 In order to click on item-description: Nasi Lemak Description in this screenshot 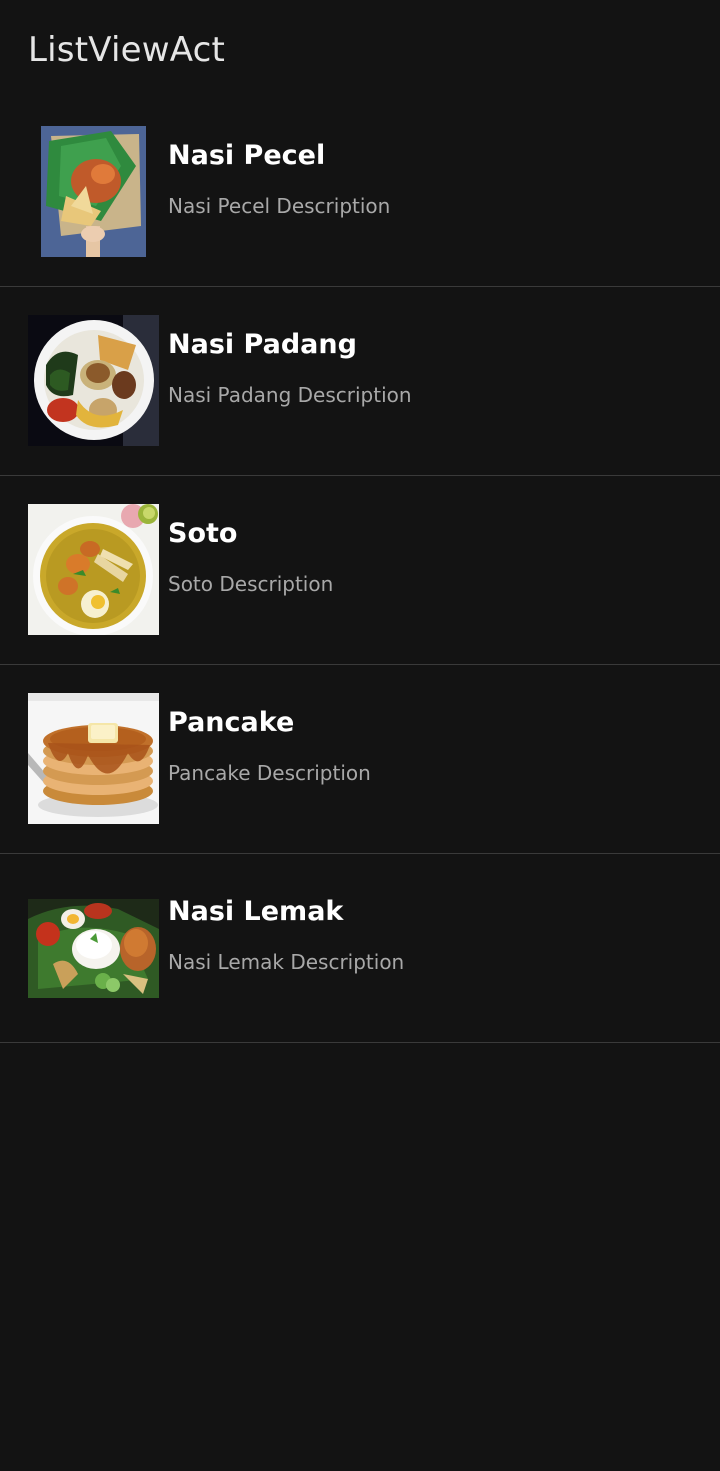, I will do `click(286, 962)`.